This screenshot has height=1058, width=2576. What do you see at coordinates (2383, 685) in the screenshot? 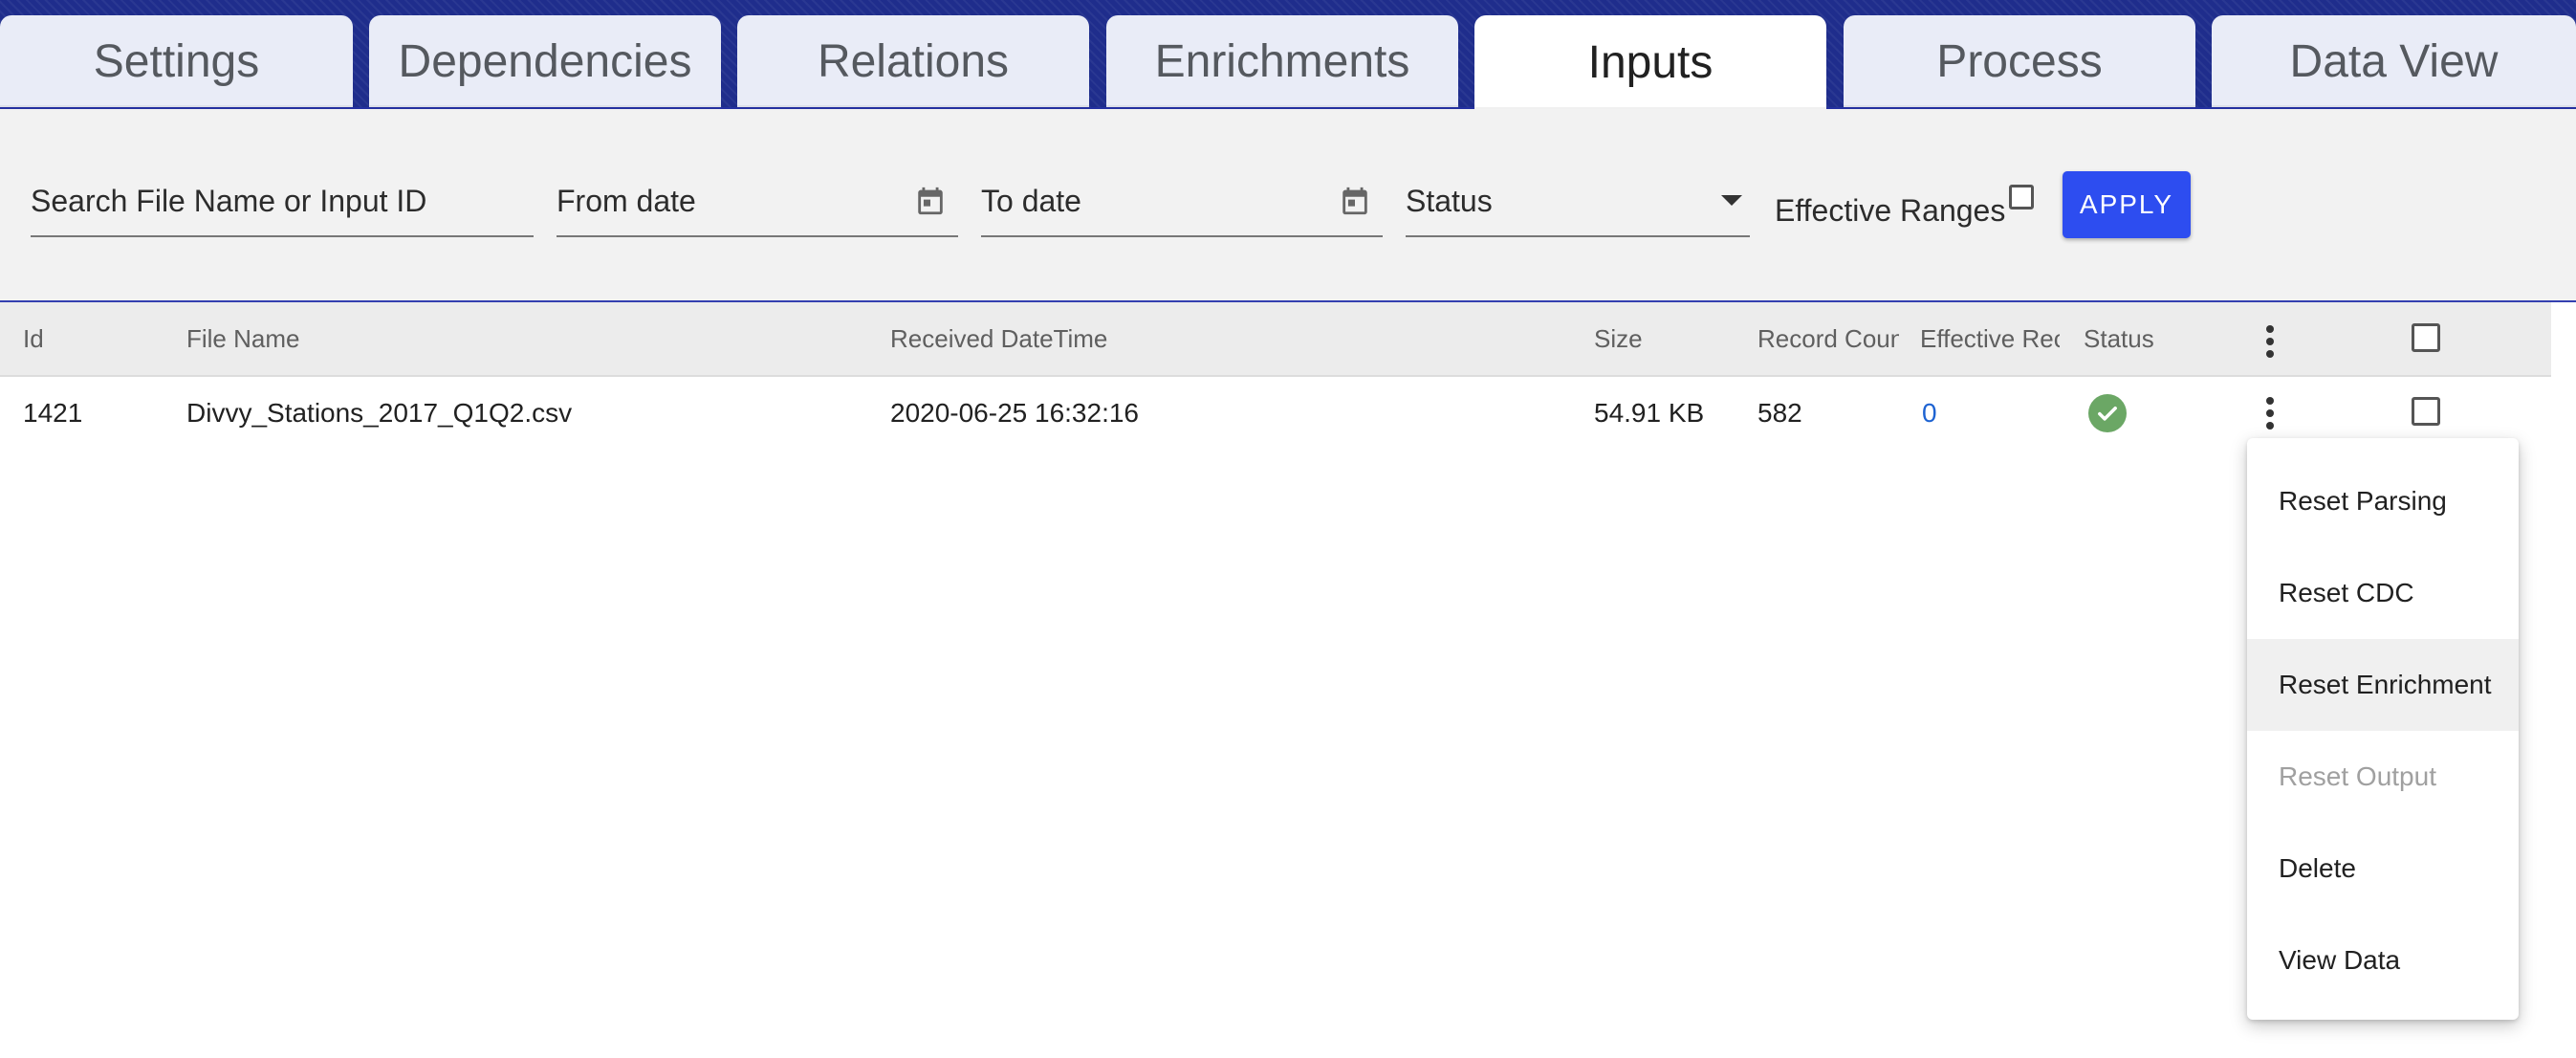
I see `menu-item-reset-enrichment: Reset Enrichment` at bounding box center [2383, 685].